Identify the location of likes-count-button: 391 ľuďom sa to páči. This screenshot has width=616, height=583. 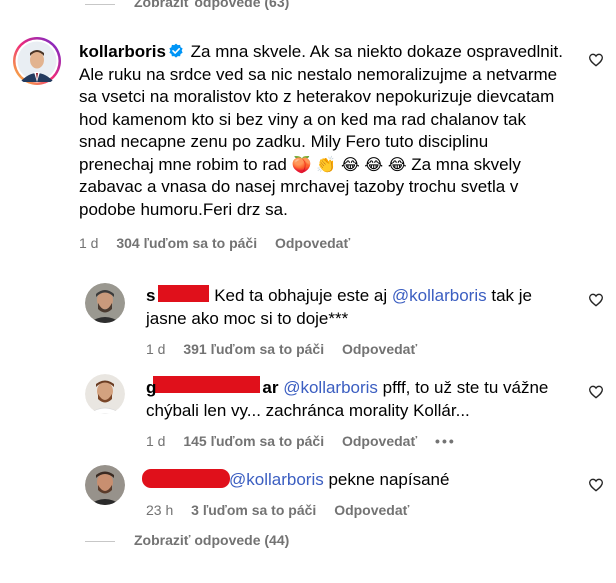
(253, 349).